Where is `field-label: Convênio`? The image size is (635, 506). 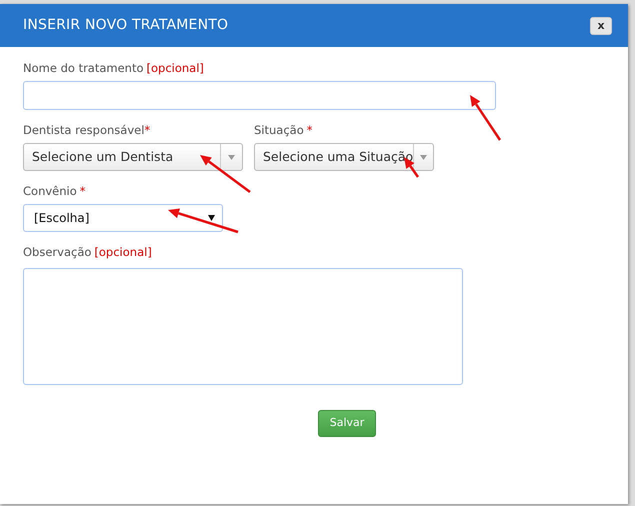
field-label: Convênio is located at coordinates (50, 191).